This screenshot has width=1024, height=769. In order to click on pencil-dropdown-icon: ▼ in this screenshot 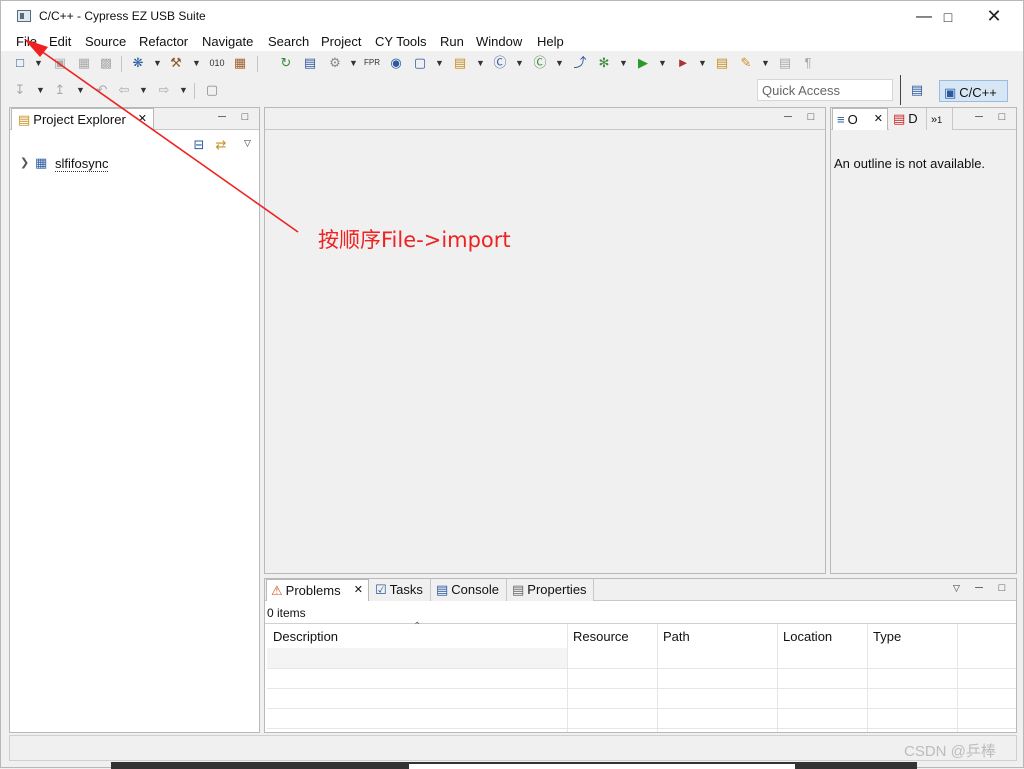, I will do `click(765, 63)`.